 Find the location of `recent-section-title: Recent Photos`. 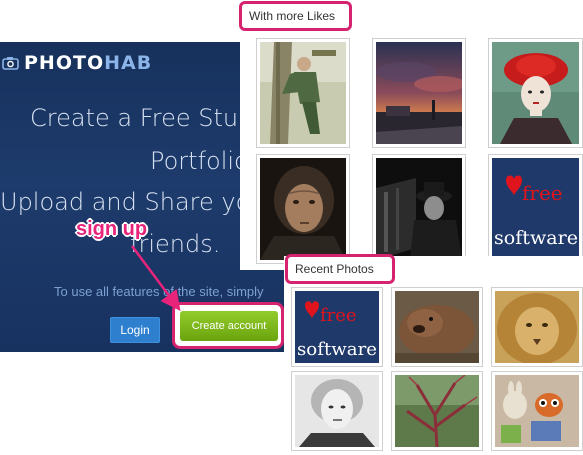

recent-section-title: Recent Photos is located at coordinates (340, 269).